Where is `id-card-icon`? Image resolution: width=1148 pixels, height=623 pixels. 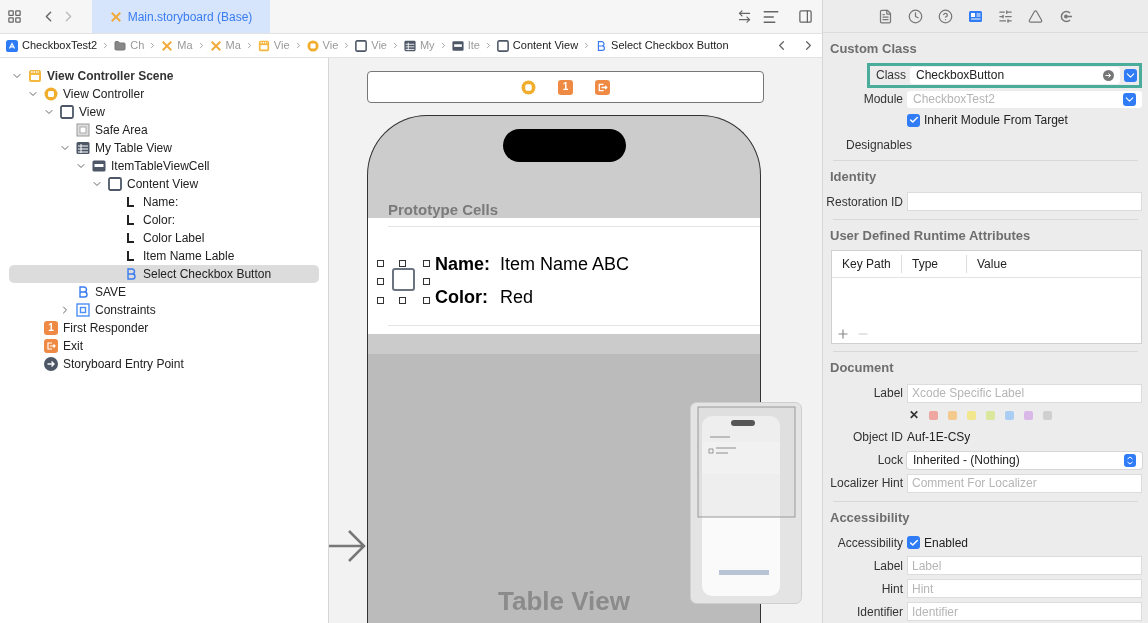
id-card-icon is located at coordinates (975, 16).